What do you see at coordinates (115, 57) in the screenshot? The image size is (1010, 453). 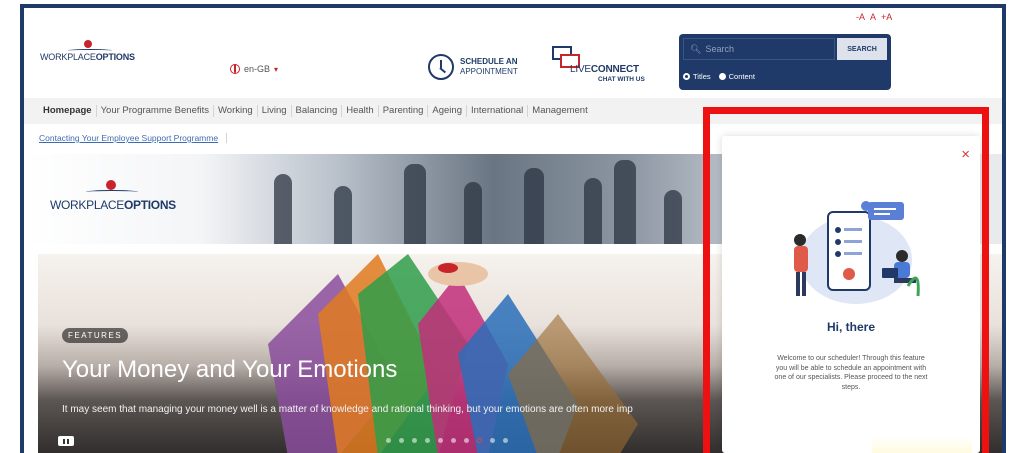 I see `logo-text-suffix: OPTIONS` at bounding box center [115, 57].